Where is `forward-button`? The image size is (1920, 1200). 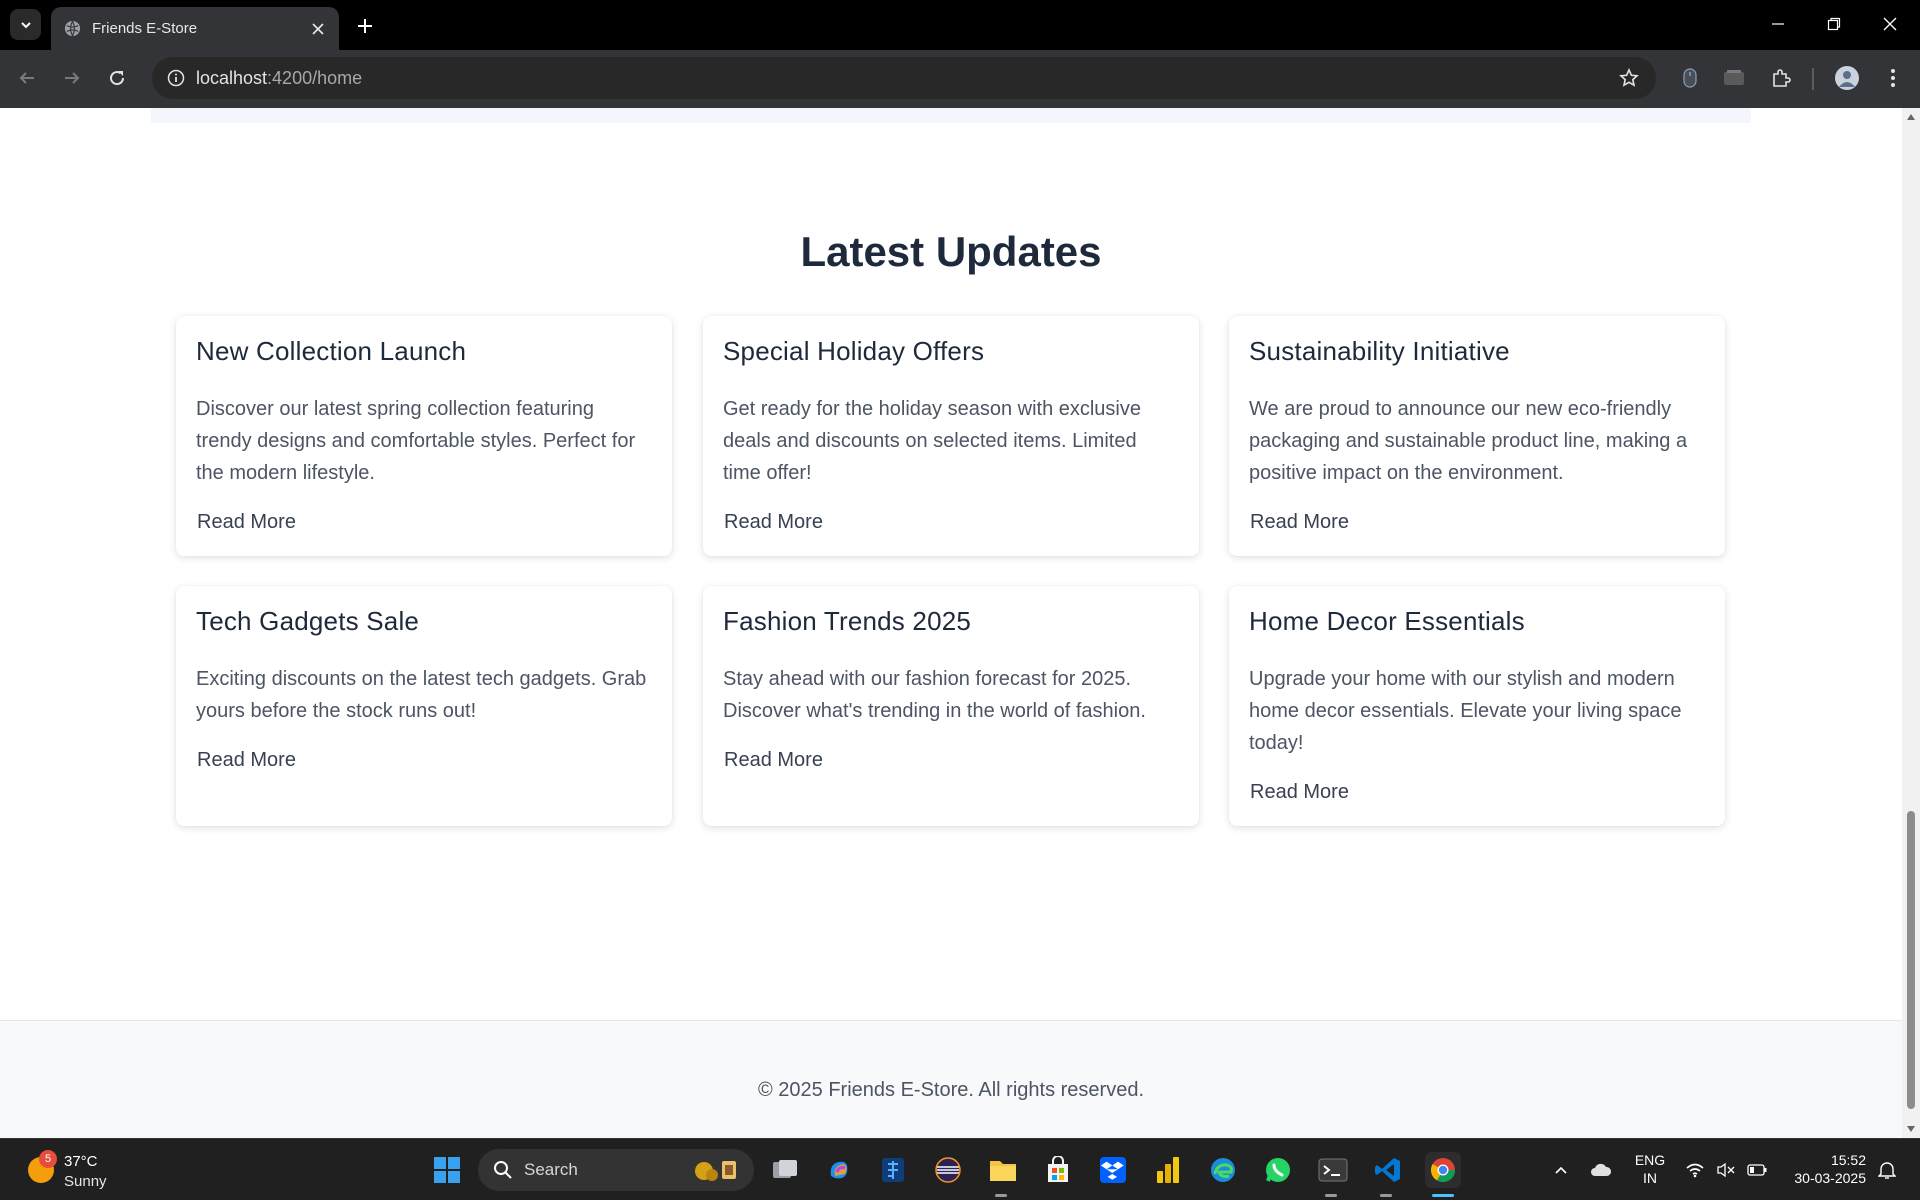
forward-button is located at coordinates (72, 78).